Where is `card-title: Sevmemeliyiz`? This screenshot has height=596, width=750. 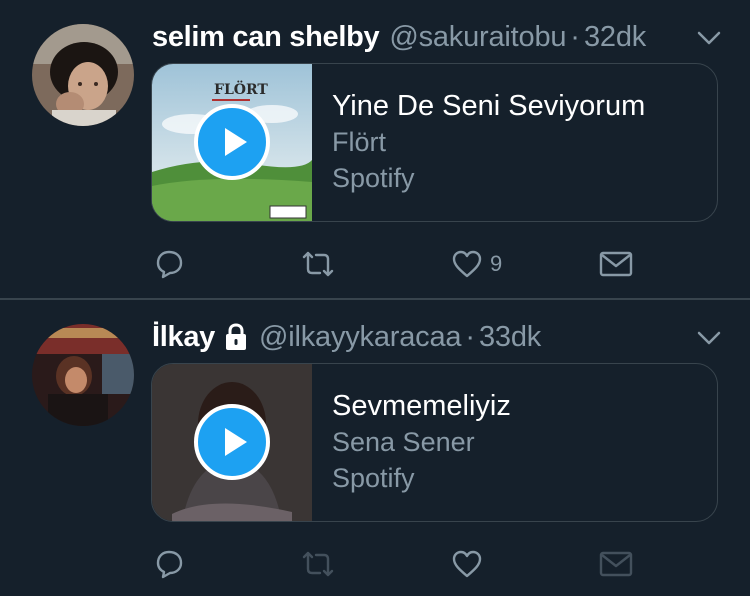
card-title: Sevmemeliyiz is located at coordinates (421, 406).